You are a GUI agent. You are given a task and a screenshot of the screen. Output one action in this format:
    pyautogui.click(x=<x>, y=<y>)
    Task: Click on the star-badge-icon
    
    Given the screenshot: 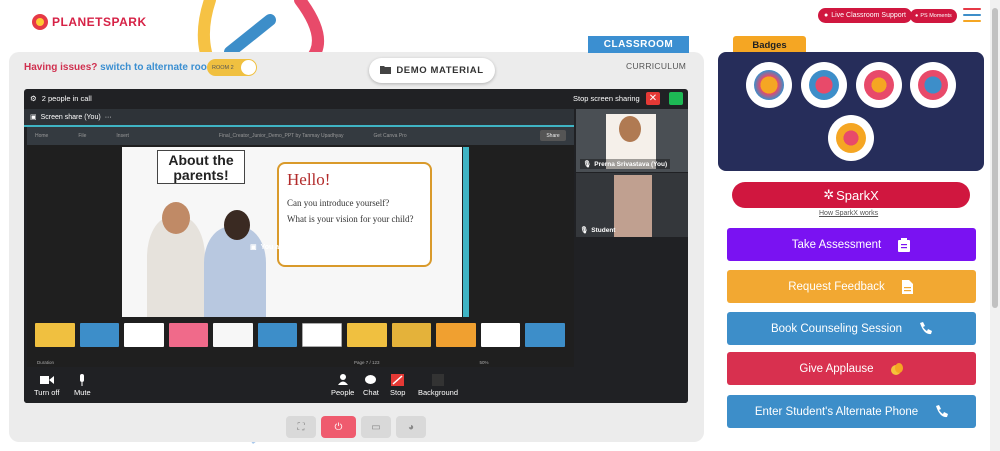 What is the action you would take?
    pyautogui.click(x=879, y=85)
    